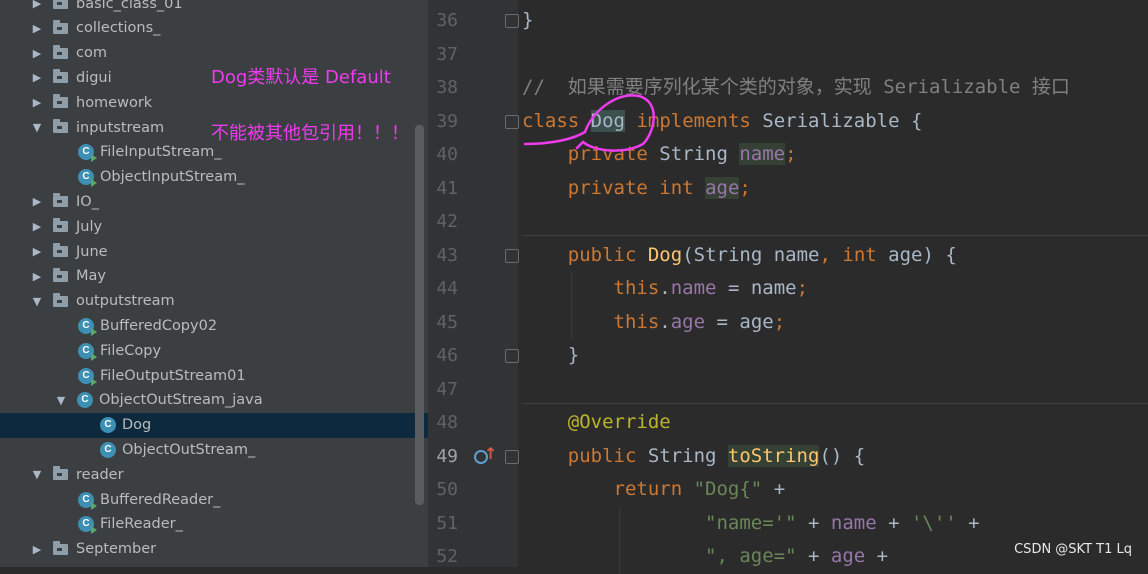 The height and width of the screenshot is (574, 1148). I want to click on code-line: return "Dog{" +, so click(654, 489).